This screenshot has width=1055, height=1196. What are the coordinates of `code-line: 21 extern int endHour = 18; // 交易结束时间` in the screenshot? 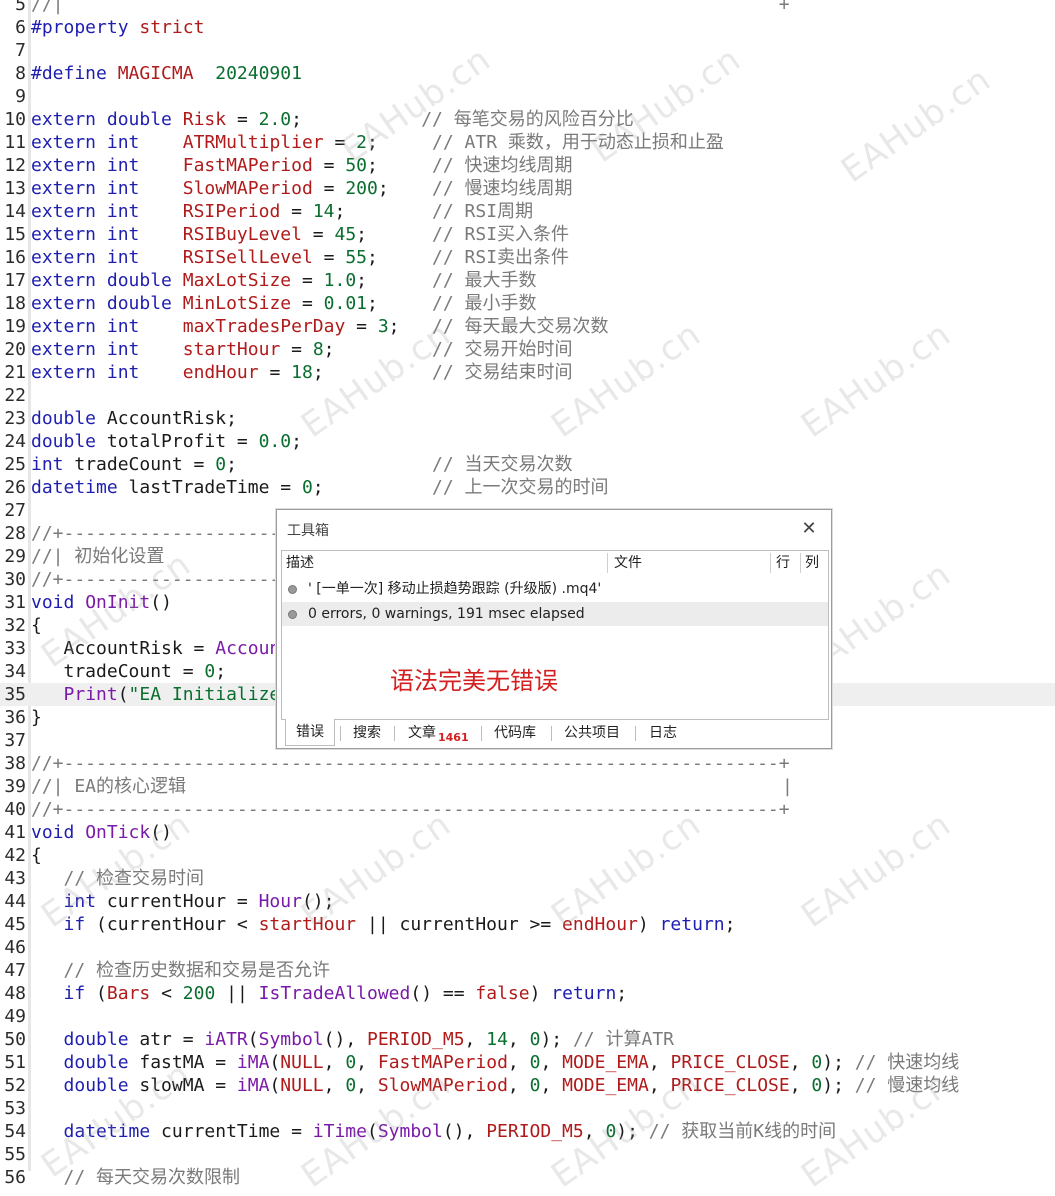 It's located at (527, 372).